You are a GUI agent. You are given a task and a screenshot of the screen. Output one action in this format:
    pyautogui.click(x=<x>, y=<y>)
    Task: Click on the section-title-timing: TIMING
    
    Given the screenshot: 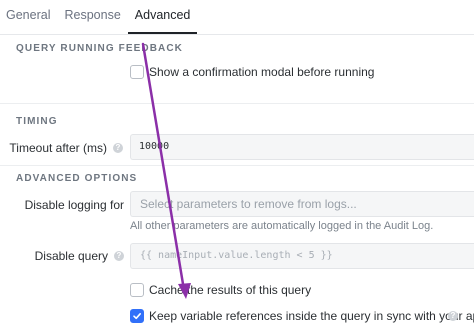 What is the action you would take?
    pyautogui.click(x=37, y=121)
    